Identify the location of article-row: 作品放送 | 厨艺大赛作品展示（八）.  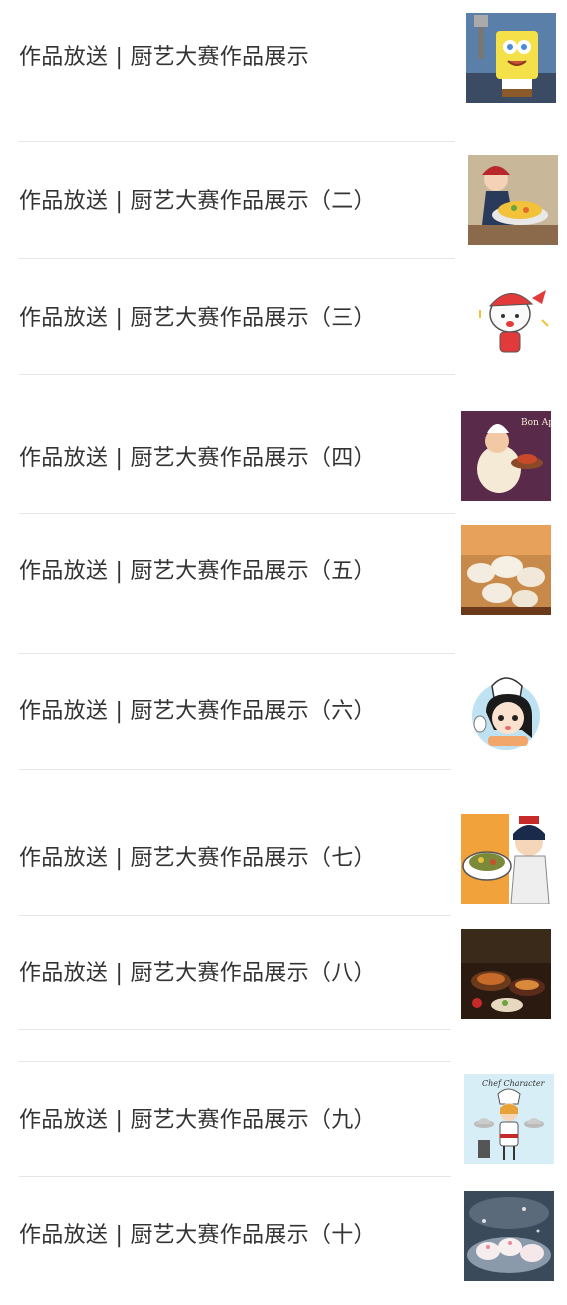
(283, 989).